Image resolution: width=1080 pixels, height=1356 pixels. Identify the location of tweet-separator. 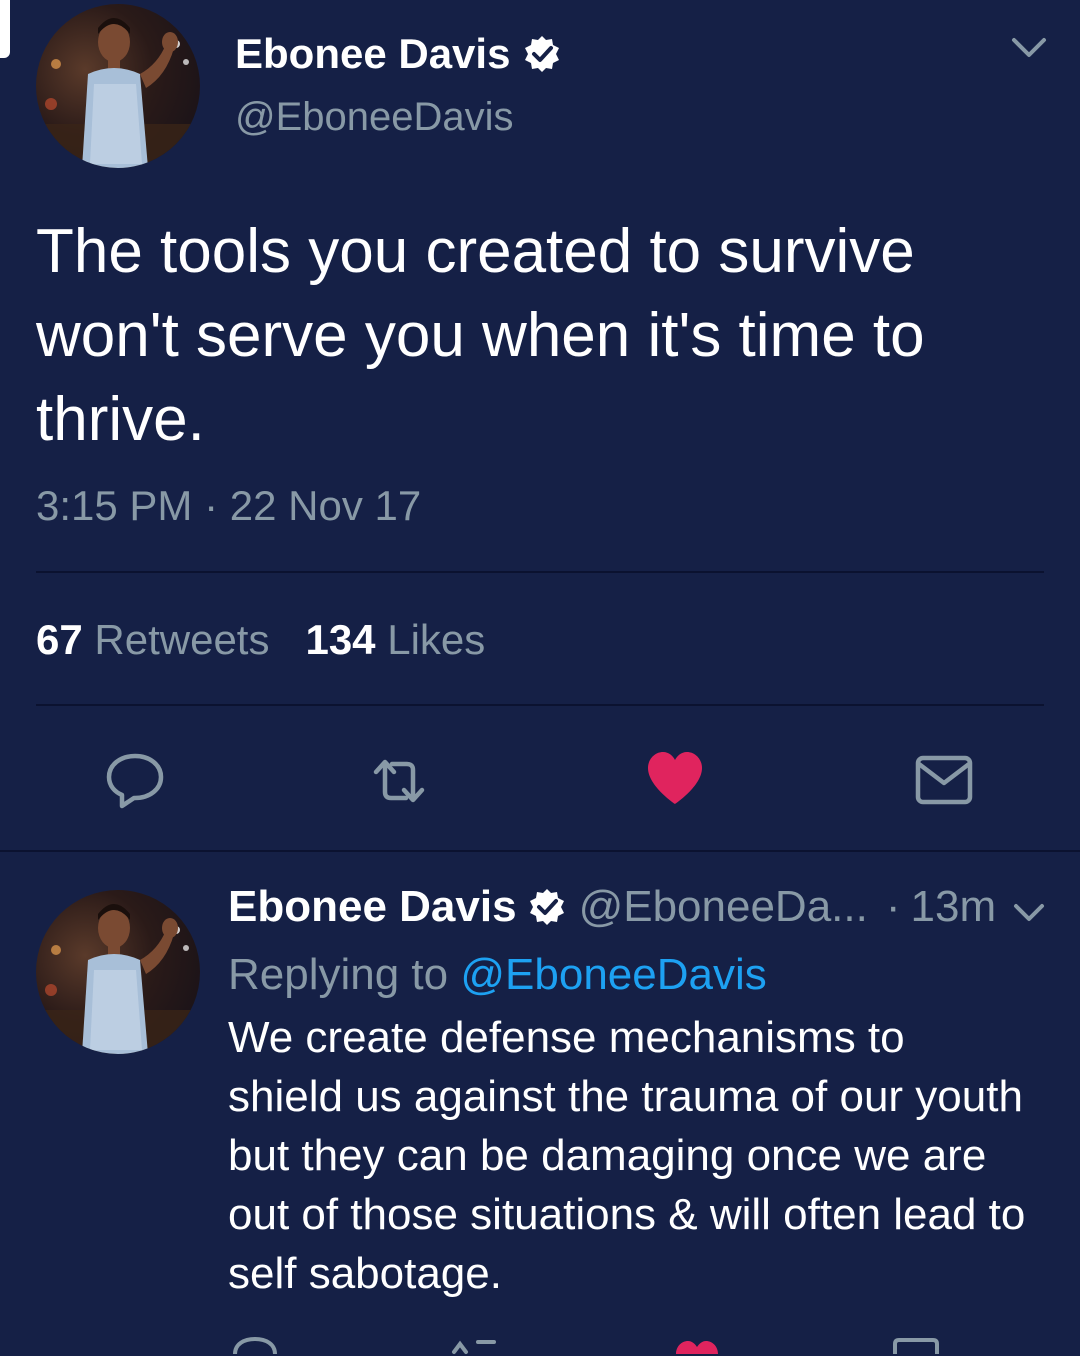
(540, 851).